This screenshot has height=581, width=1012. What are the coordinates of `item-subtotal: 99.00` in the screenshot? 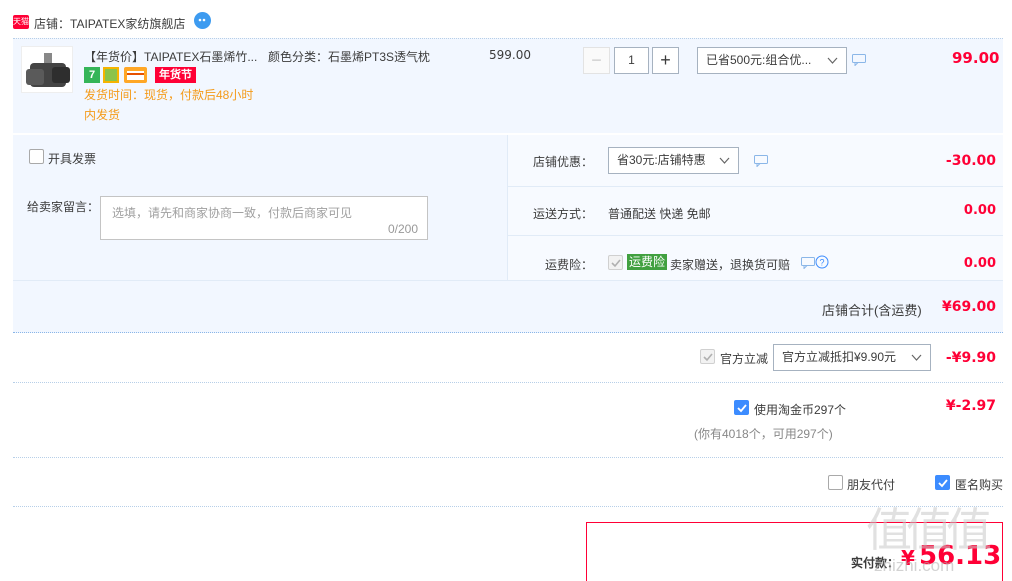 It's located at (976, 58).